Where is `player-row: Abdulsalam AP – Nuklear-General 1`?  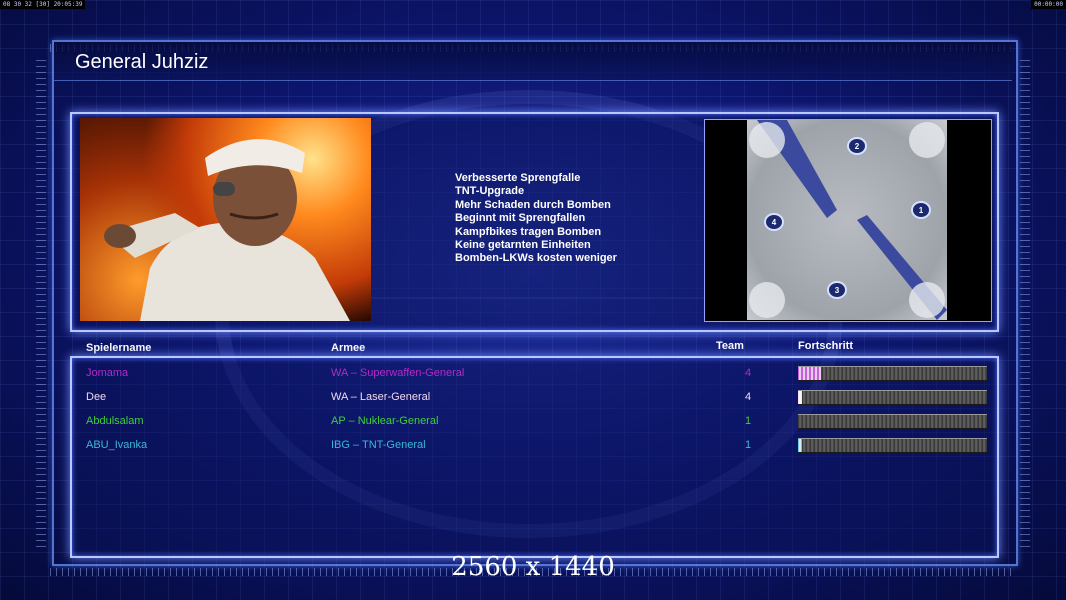 player-row: Abdulsalam AP – Nuklear-General 1 is located at coordinates (533, 424).